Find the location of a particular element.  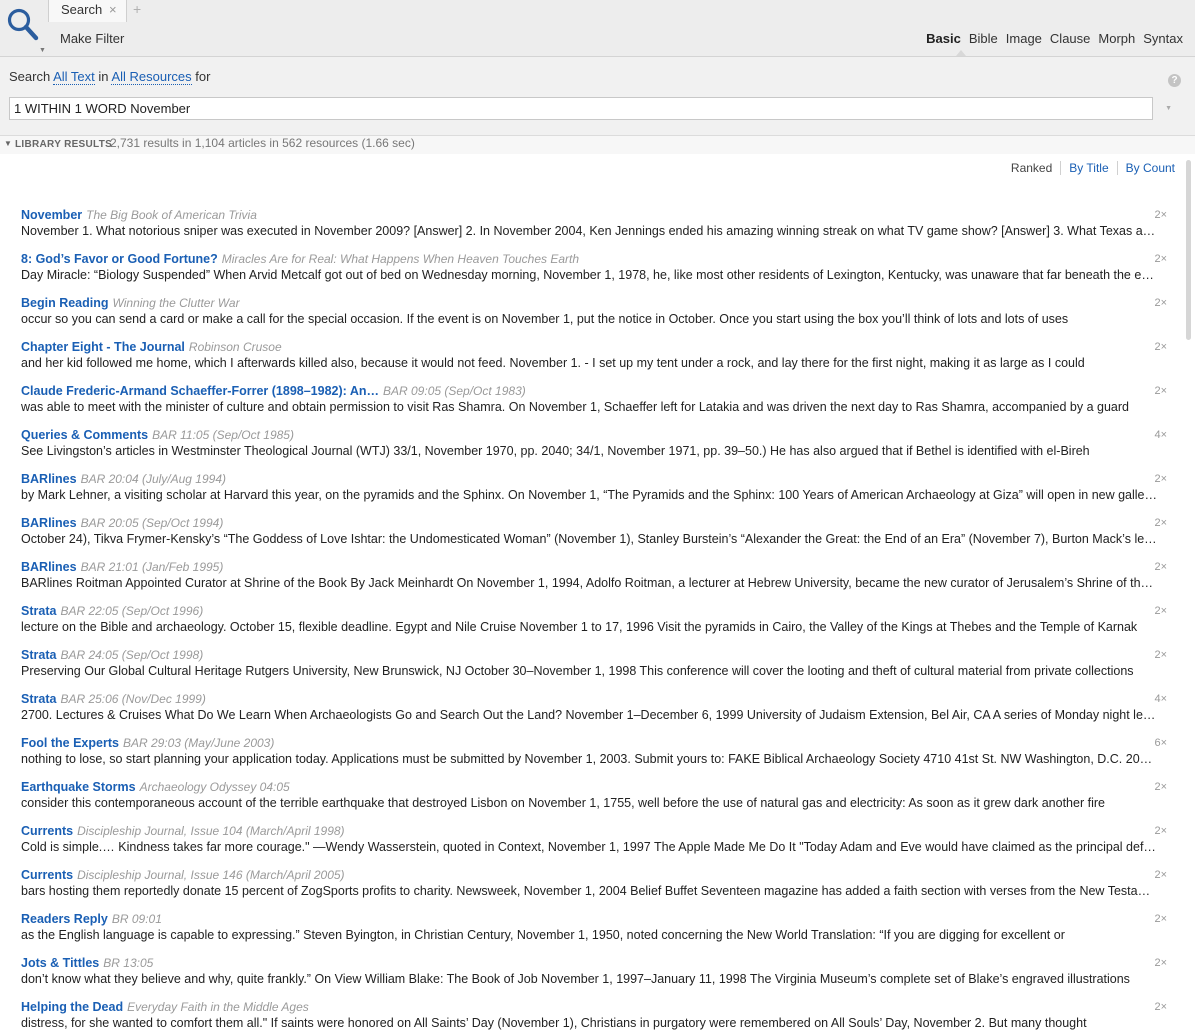

resource-scope-dropdown: All Resources is located at coordinates (151, 77).